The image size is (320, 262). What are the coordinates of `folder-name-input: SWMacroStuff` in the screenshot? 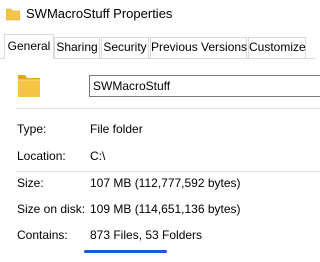 It's located at (204, 86).